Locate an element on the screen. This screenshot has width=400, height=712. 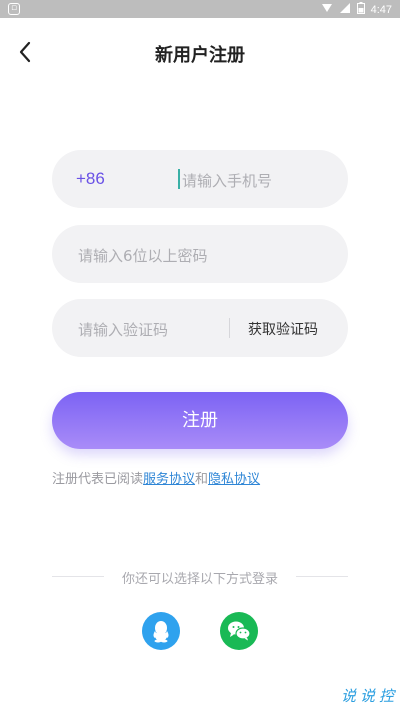
agreement-conjunction: 和 is located at coordinates (202, 479).